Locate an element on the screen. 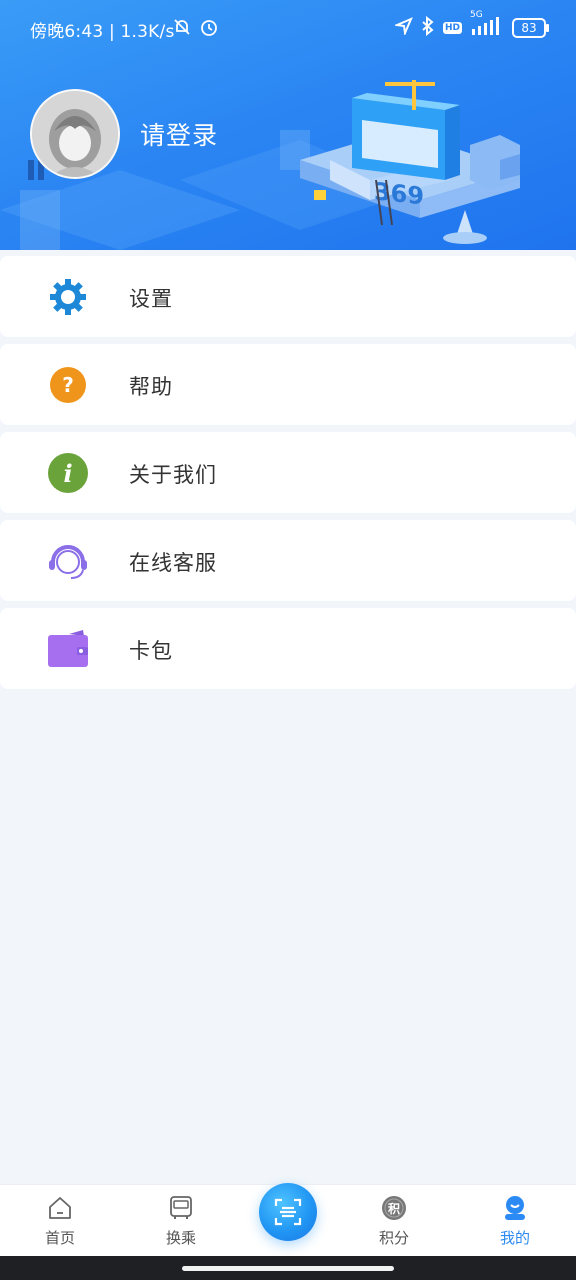  nav-label: 积分 is located at coordinates (393, 1238).